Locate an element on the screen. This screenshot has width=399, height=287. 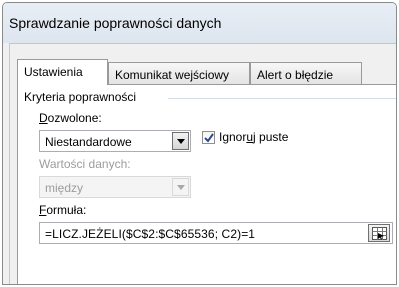
formula-value: =LICZ.JEŻELI($C$2:$C$65536; C2)=1 is located at coordinates (150, 234).